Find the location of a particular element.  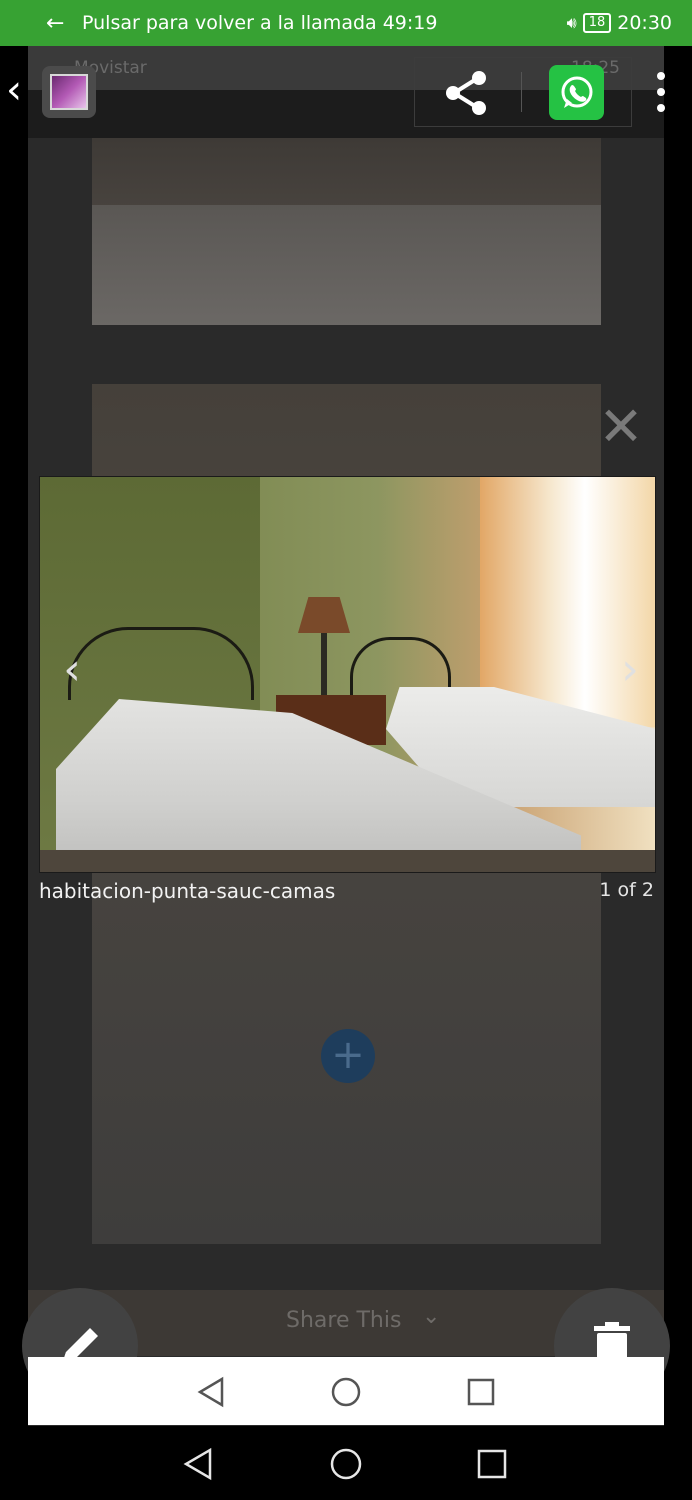

viewer-toolbar: ‹ is located at coordinates (346, 92).